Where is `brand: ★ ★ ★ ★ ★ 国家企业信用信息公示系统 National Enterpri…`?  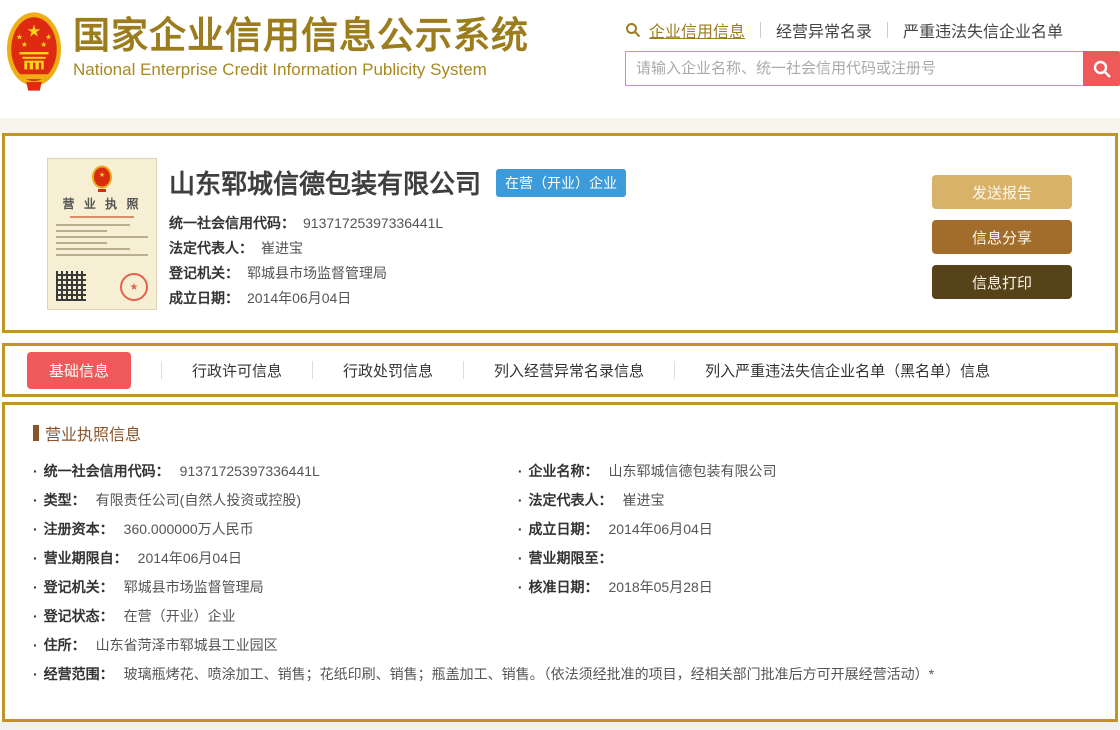
brand: ★ ★ ★ ★ ★ 国家企业信用信息公示系统 National Enterpri… is located at coordinates (267, 63).